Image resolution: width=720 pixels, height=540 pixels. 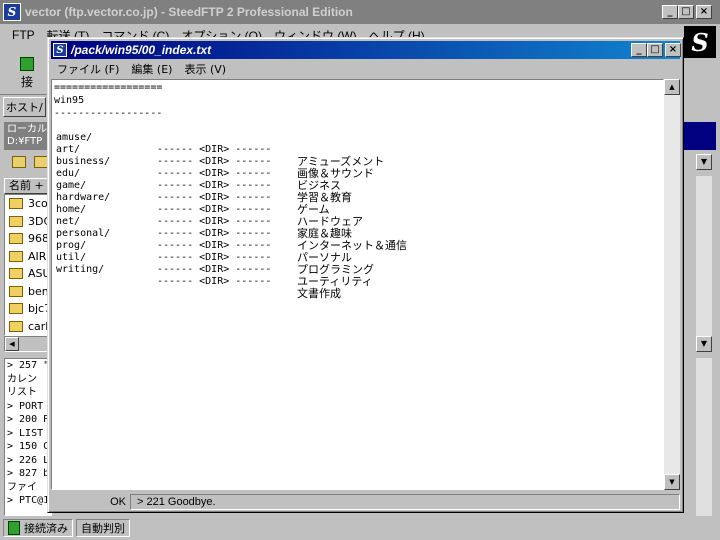 What do you see at coordinates (80, 269) in the screenshot?
I see `dir-name: writing/` at bounding box center [80, 269].